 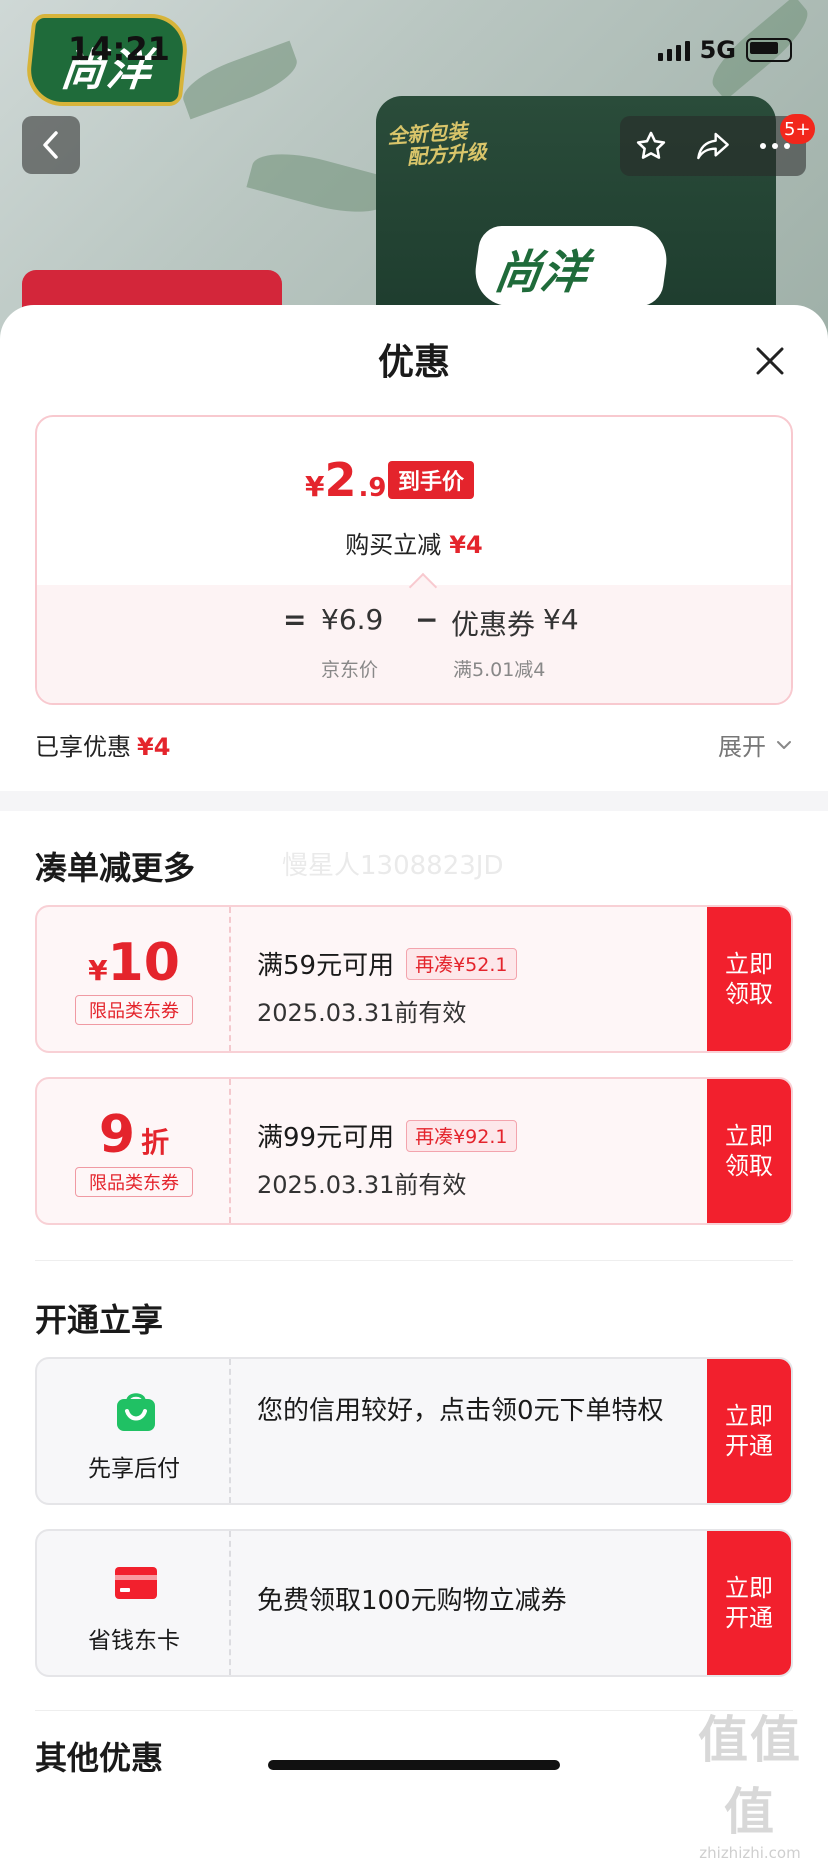 I want to click on bag-logo-text: 尚洋, so click(x=541, y=272).